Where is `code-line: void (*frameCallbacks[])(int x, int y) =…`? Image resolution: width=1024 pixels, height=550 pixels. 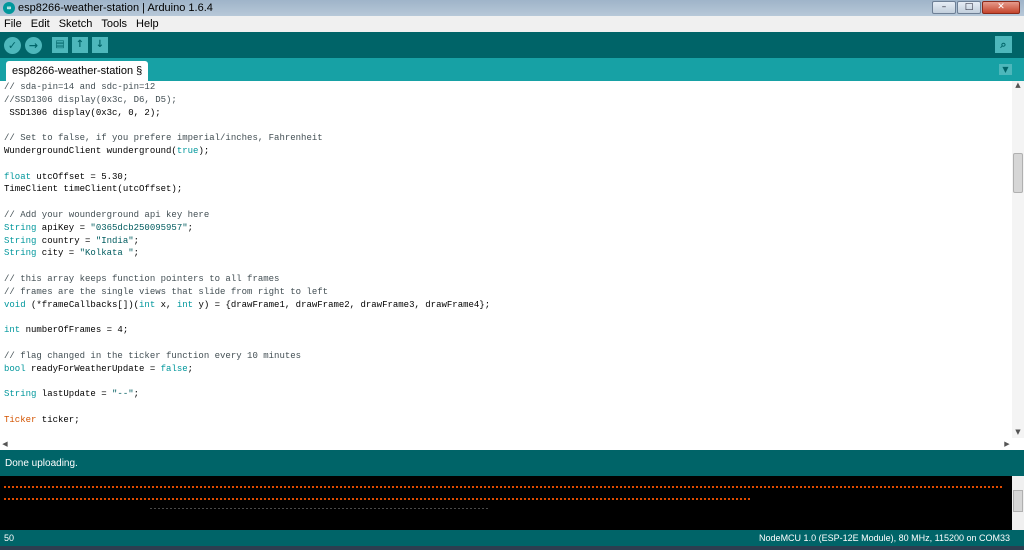 code-line: void (*frameCallbacks[])(int x, int y) =… is located at coordinates (504, 305).